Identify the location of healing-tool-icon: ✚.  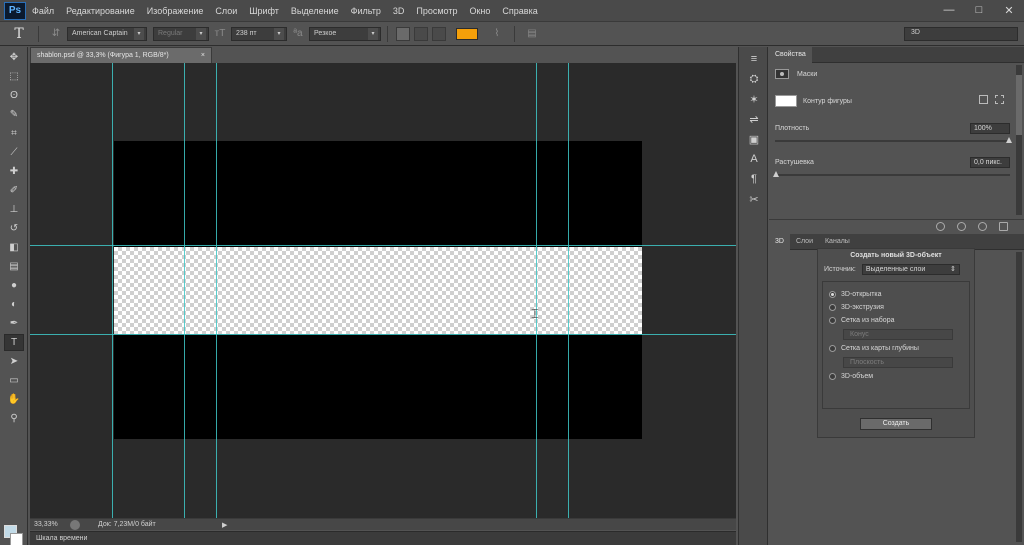
(14, 171).